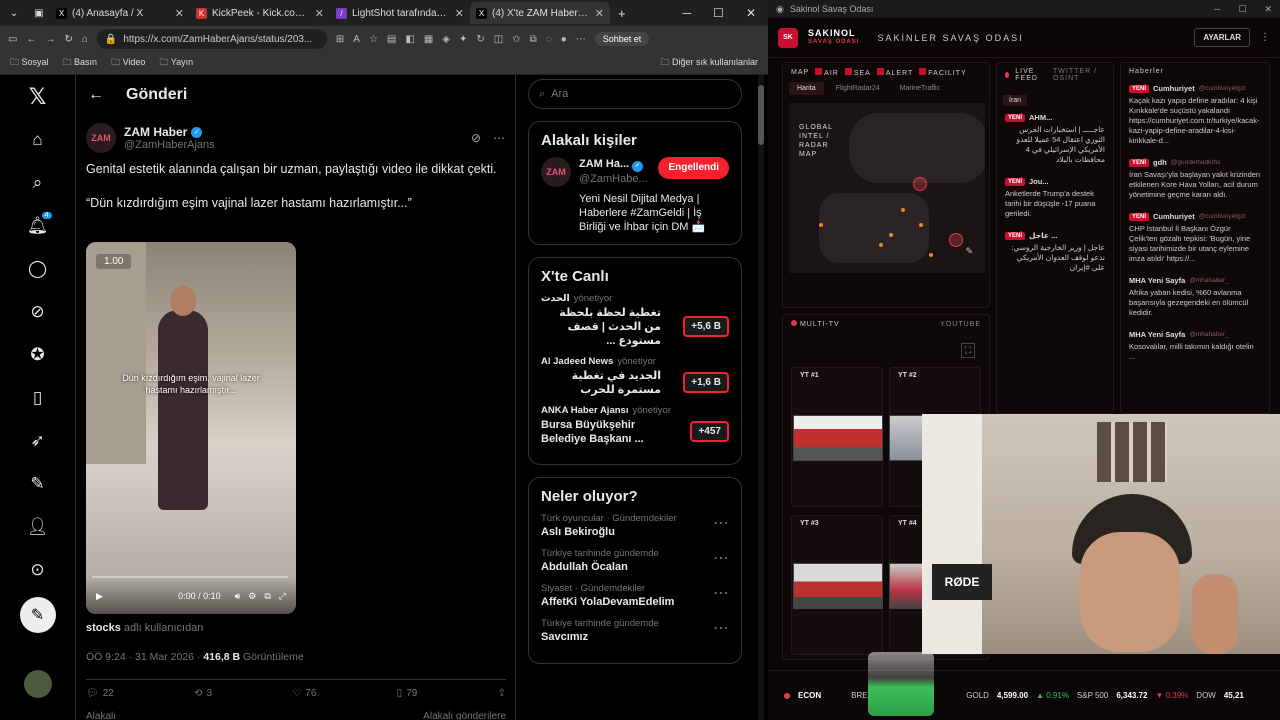  Describe the element at coordinates (169, 145) in the screenshot. I see `author-handle: @ZamHaberAjans` at that location.